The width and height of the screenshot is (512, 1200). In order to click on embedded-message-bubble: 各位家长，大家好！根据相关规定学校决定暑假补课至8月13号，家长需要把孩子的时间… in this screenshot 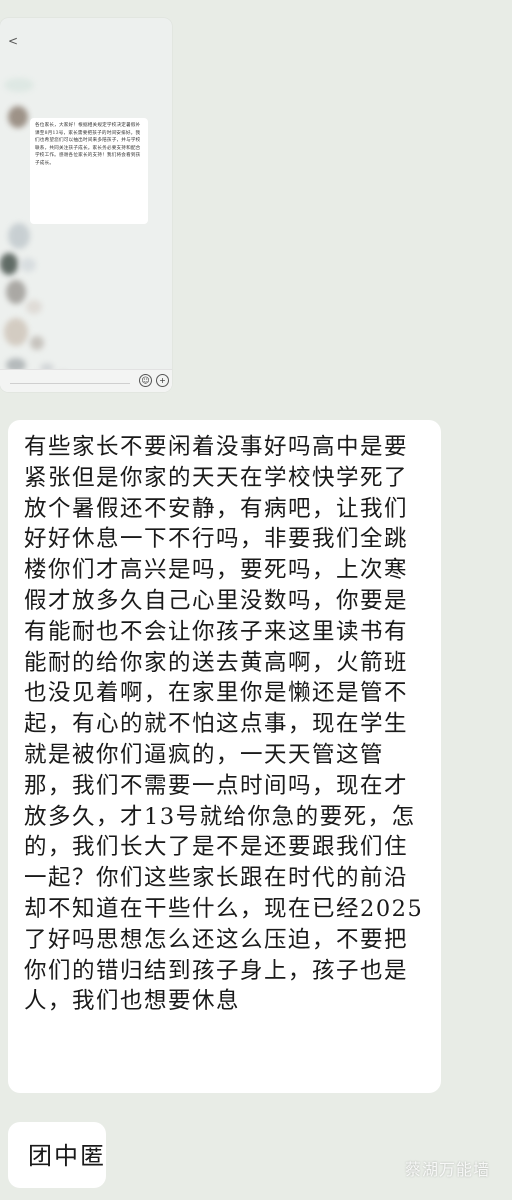, I will do `click(89, 171)`.